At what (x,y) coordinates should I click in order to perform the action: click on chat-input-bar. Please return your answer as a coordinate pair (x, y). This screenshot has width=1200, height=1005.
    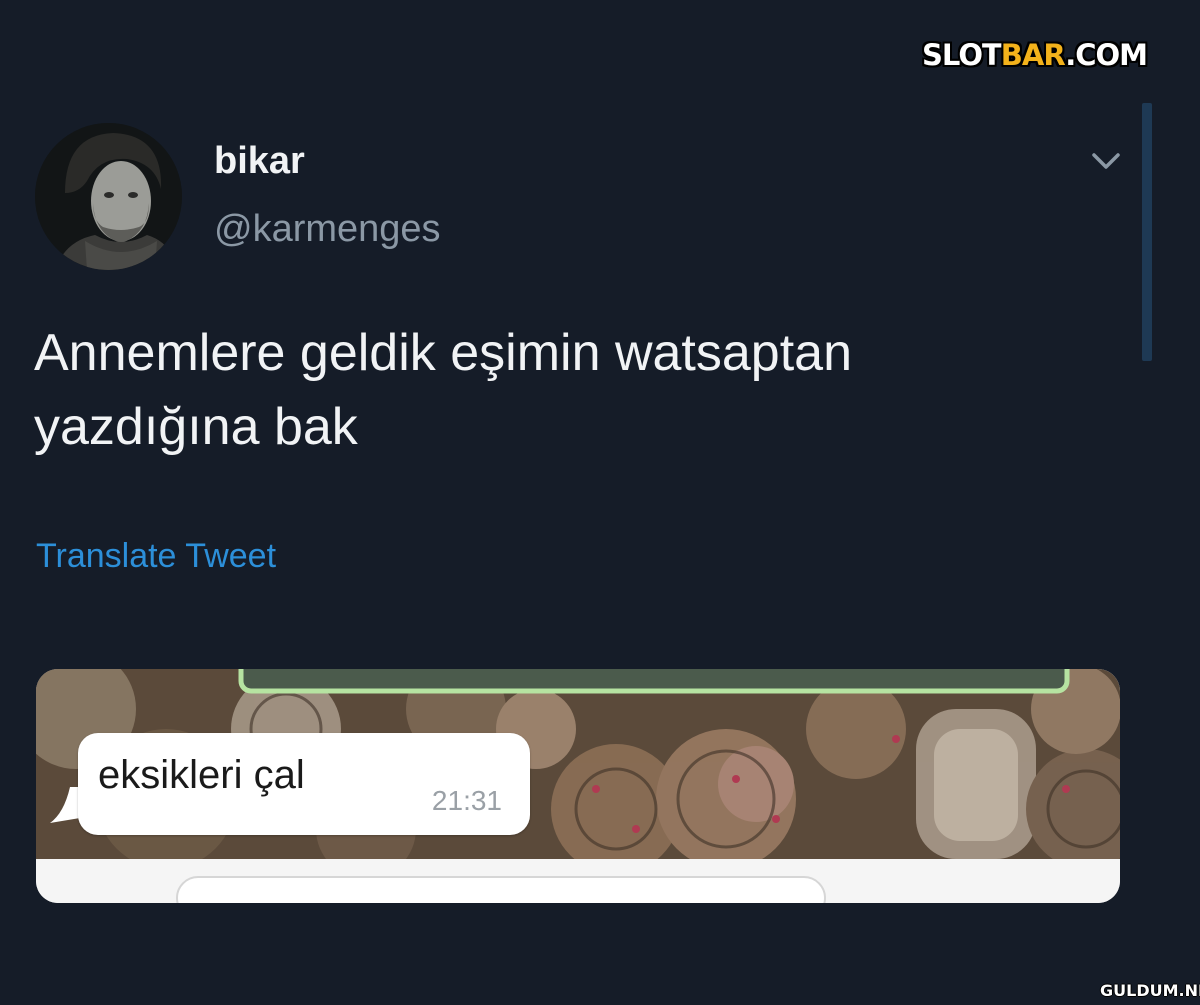
    Looking at the image, I should click on (578, 881).